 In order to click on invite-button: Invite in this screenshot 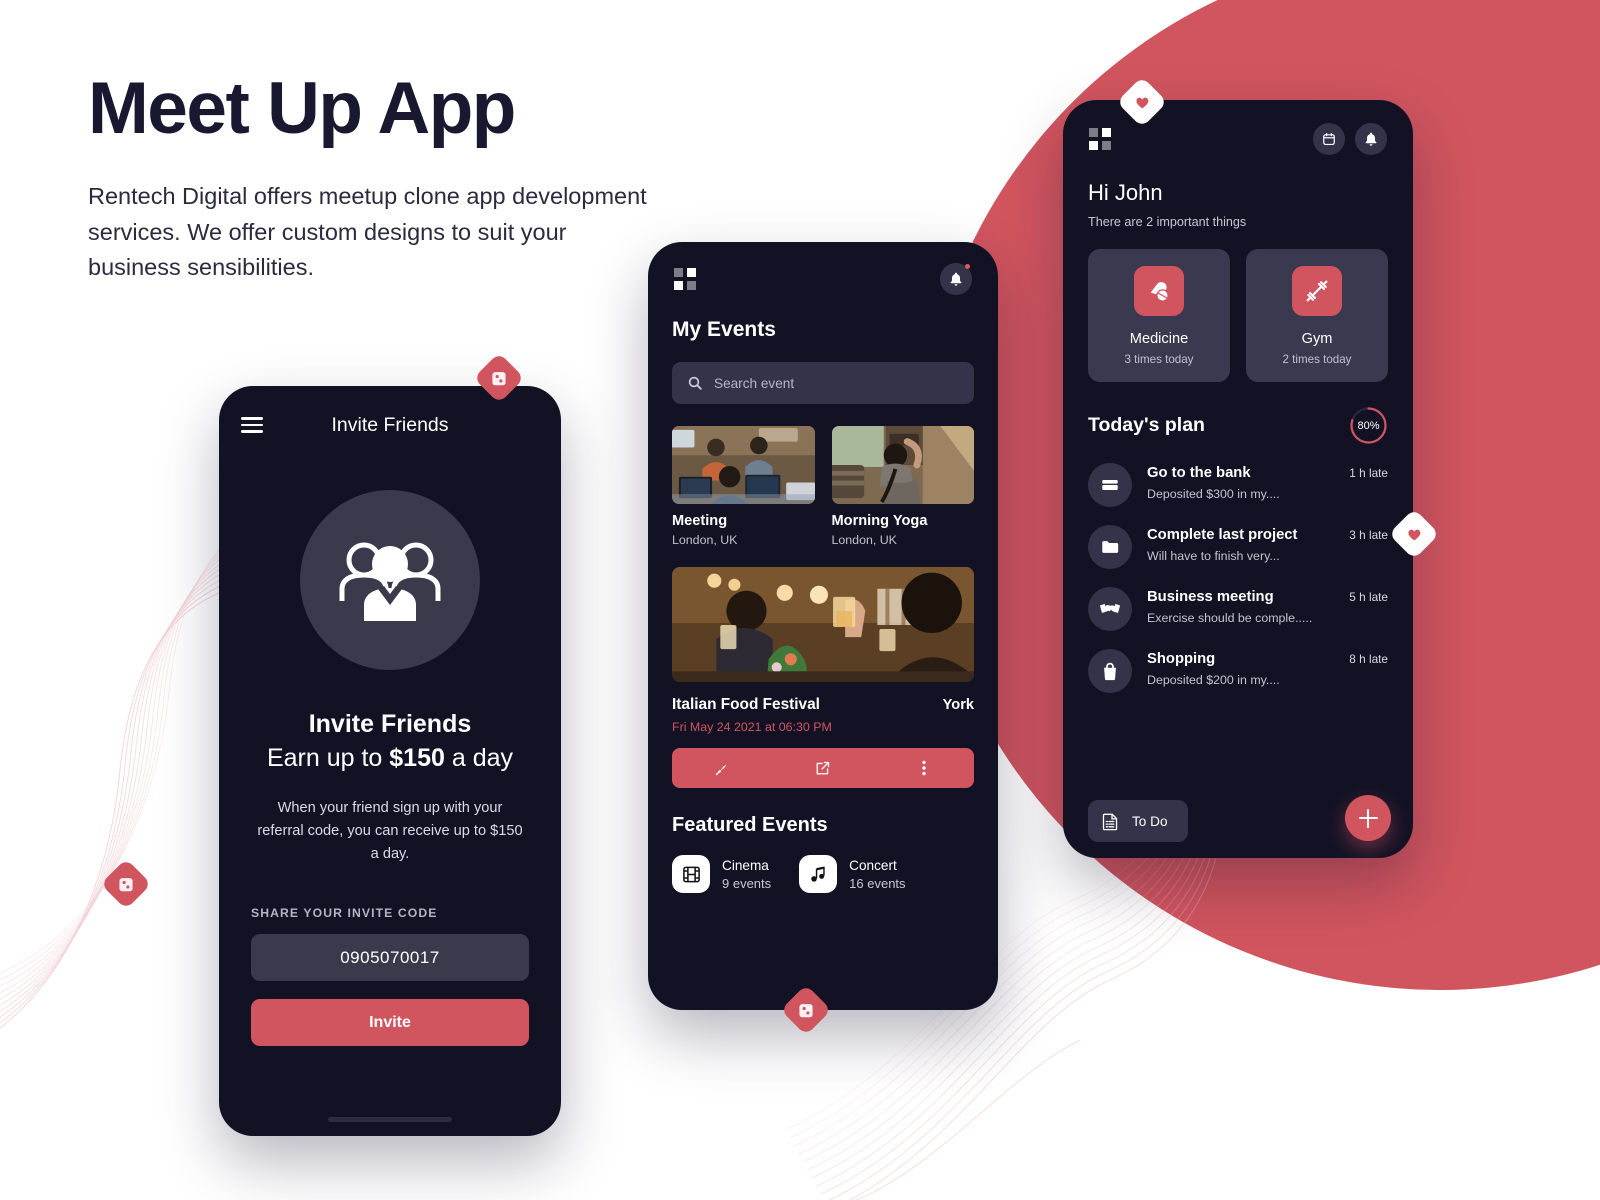, I will do `click(390, 1023)`.